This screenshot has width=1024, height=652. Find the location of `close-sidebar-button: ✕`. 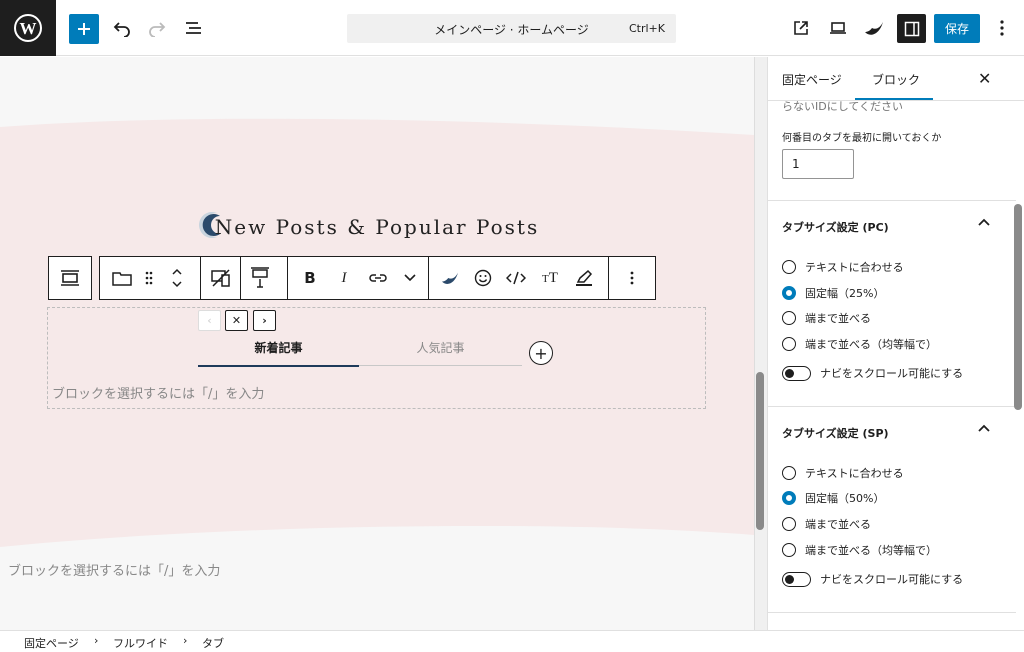

close-sidebar-button: ✕ is located at coordinates (984, 78).